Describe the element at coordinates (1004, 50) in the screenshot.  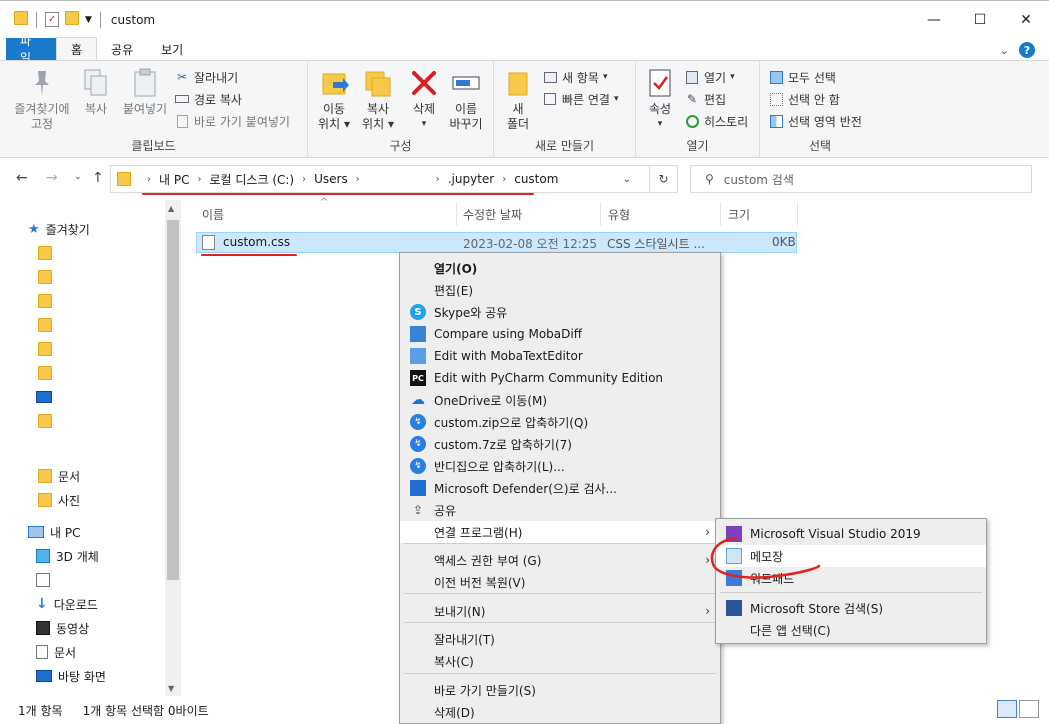
I see `chevron-down-icon: ⌄` at that location.